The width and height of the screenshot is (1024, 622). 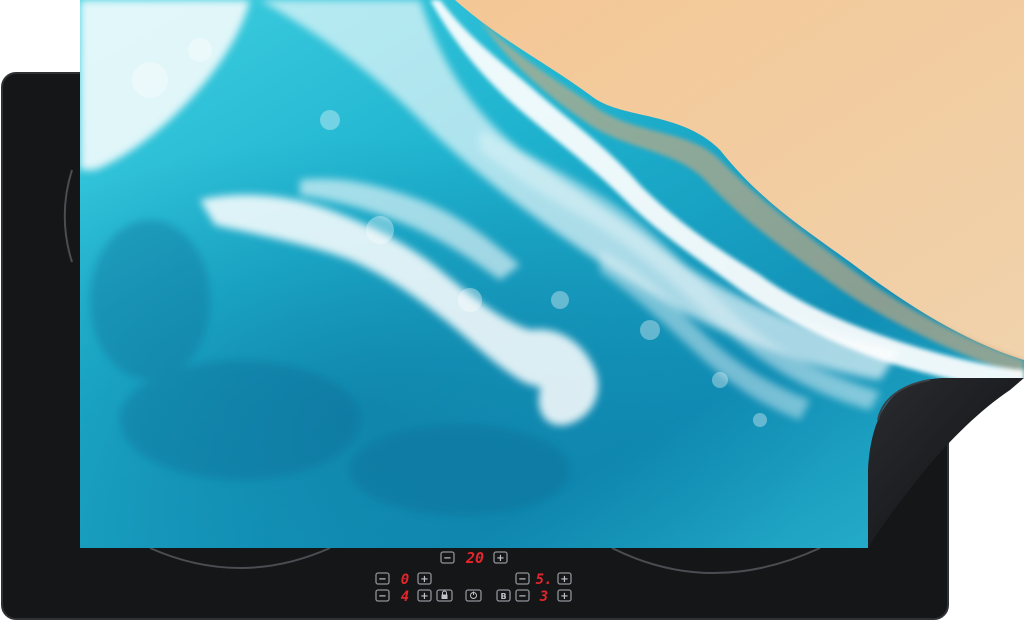 I want to click on zone-front-right-minus-label: −, so click(x=522, y=579).